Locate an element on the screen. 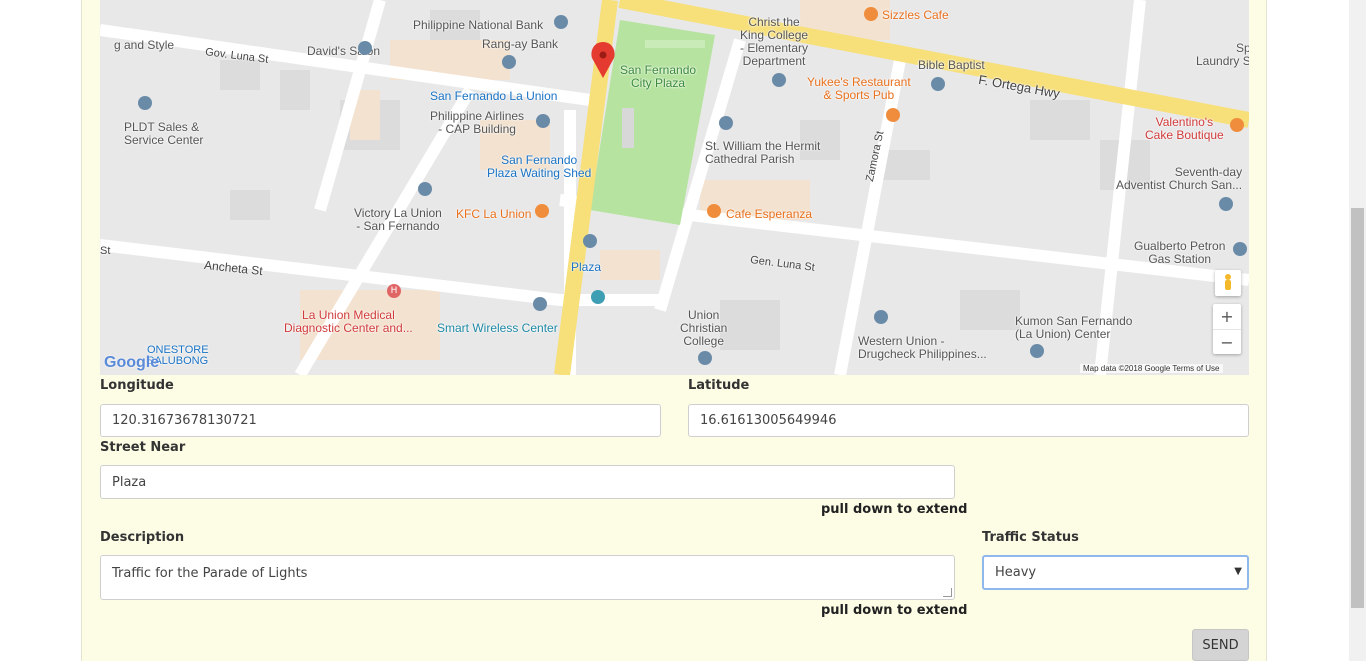  latitude-field: 16.61613005649946 is located at coordinates (968, 420).